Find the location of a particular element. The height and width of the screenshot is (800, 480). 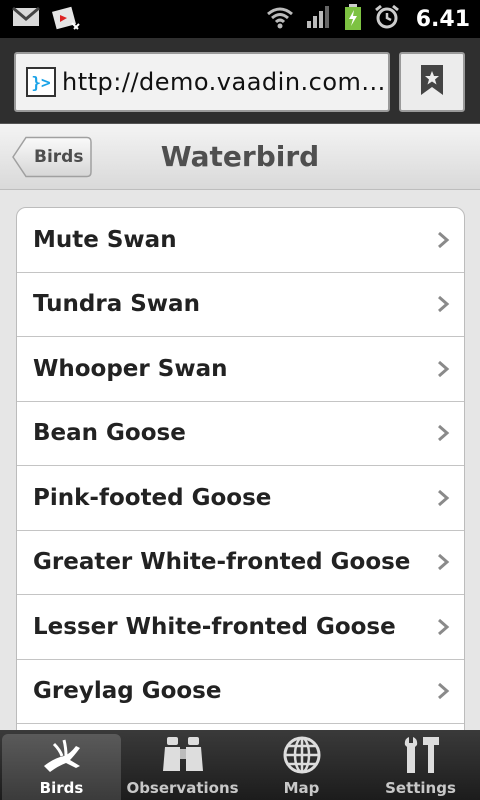

list-item: Whooper Swan is located at coordinates (240, 369).